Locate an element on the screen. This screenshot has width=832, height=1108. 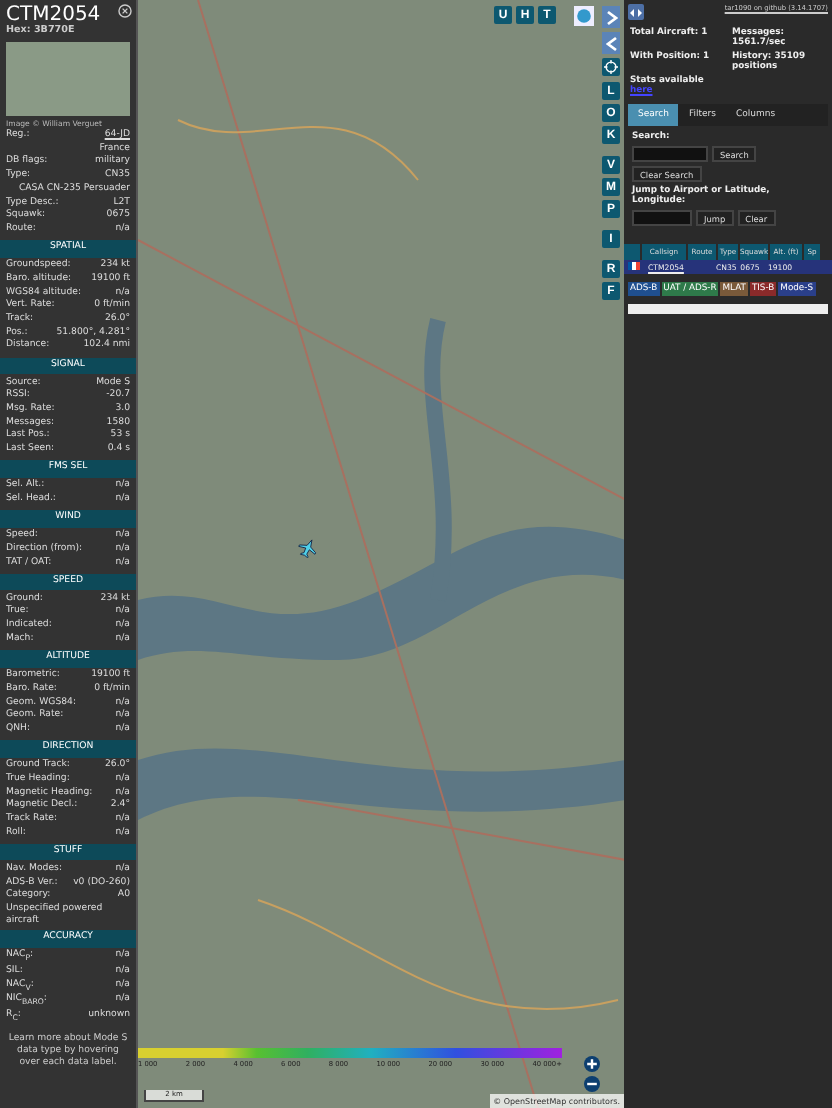
collapse-button is located at coordinates (611, 43).